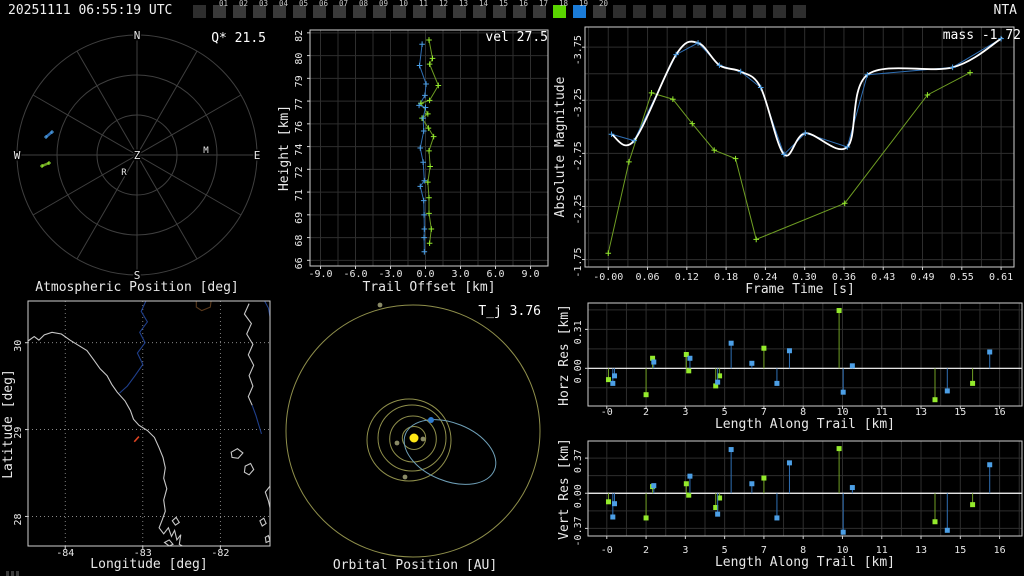 The image size is (1024, 576). I want to click on zenith-label: Z, so click(137, 155).